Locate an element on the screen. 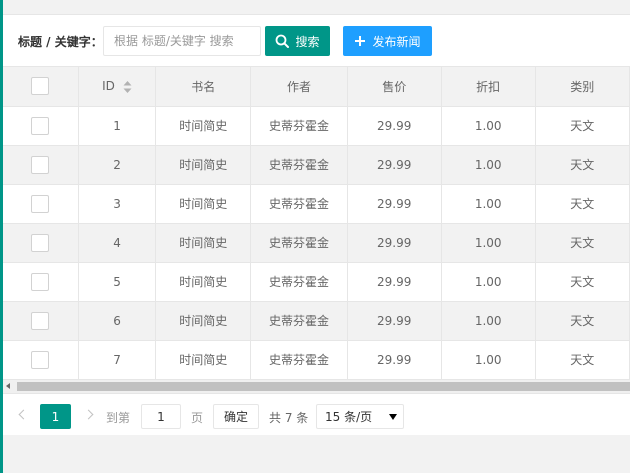  table-row: 6 时间简史 史蒂芬霍金 29.99 1.00 天文 is located at coordinates (316, 321).